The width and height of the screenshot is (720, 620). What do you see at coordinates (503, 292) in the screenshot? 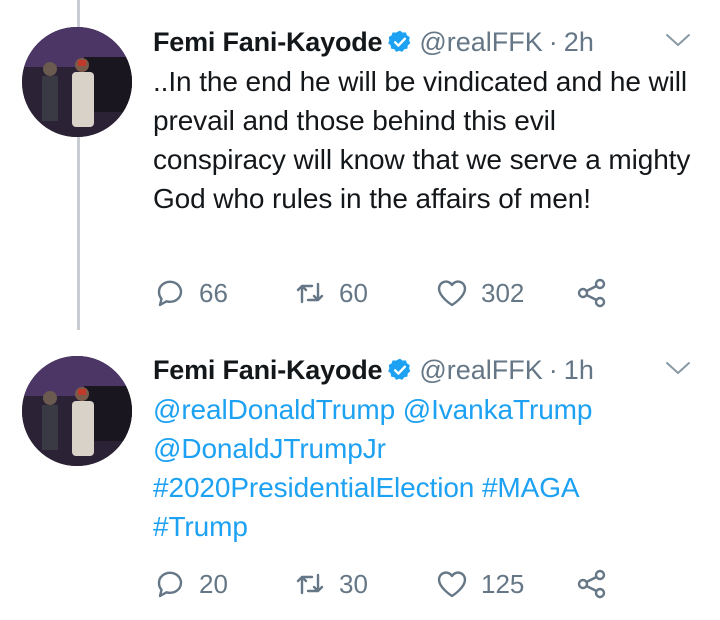
I see `like-count: 302` at bounding box center [503, 292].